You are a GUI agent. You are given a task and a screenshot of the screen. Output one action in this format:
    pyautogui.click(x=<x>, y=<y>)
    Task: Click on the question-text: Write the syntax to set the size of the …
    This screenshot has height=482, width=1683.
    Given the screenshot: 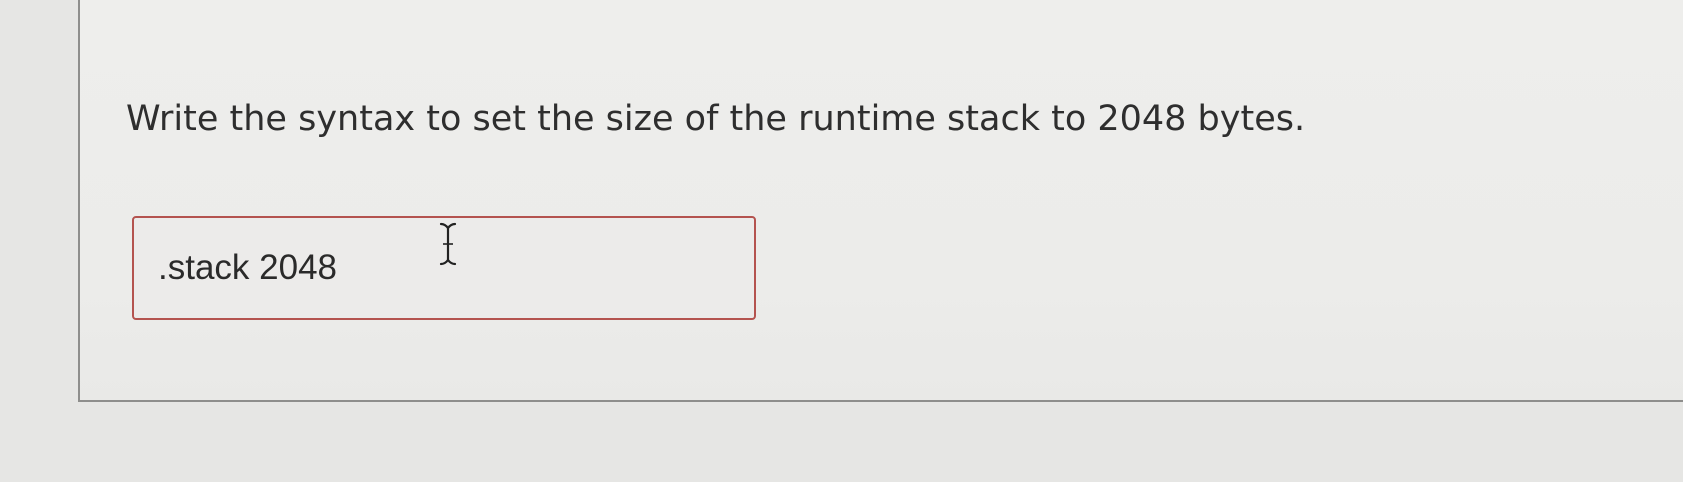 What is the action you would take?
    pyautogui.click(x=716, y=119)
    